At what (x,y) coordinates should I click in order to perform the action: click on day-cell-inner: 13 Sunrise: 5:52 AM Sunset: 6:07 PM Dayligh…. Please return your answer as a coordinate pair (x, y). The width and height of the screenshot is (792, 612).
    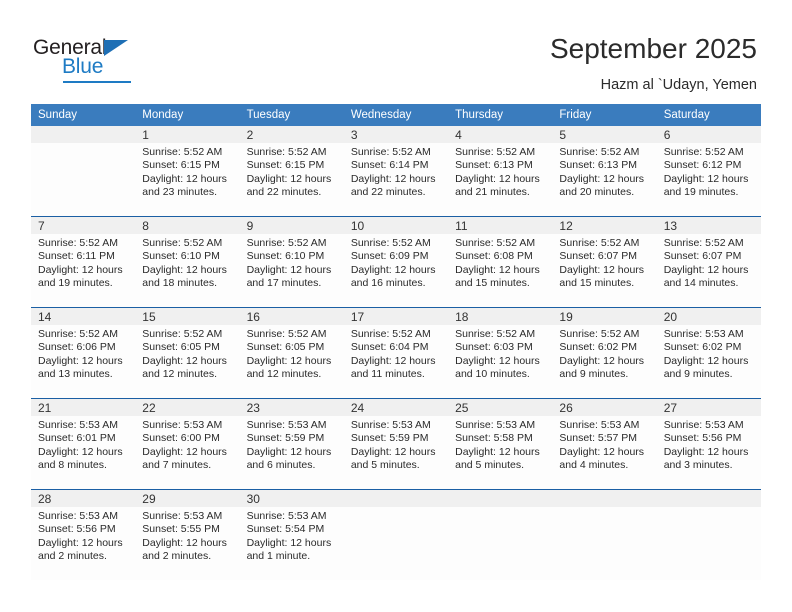
    Looking at the image, I should click on (708, 261).